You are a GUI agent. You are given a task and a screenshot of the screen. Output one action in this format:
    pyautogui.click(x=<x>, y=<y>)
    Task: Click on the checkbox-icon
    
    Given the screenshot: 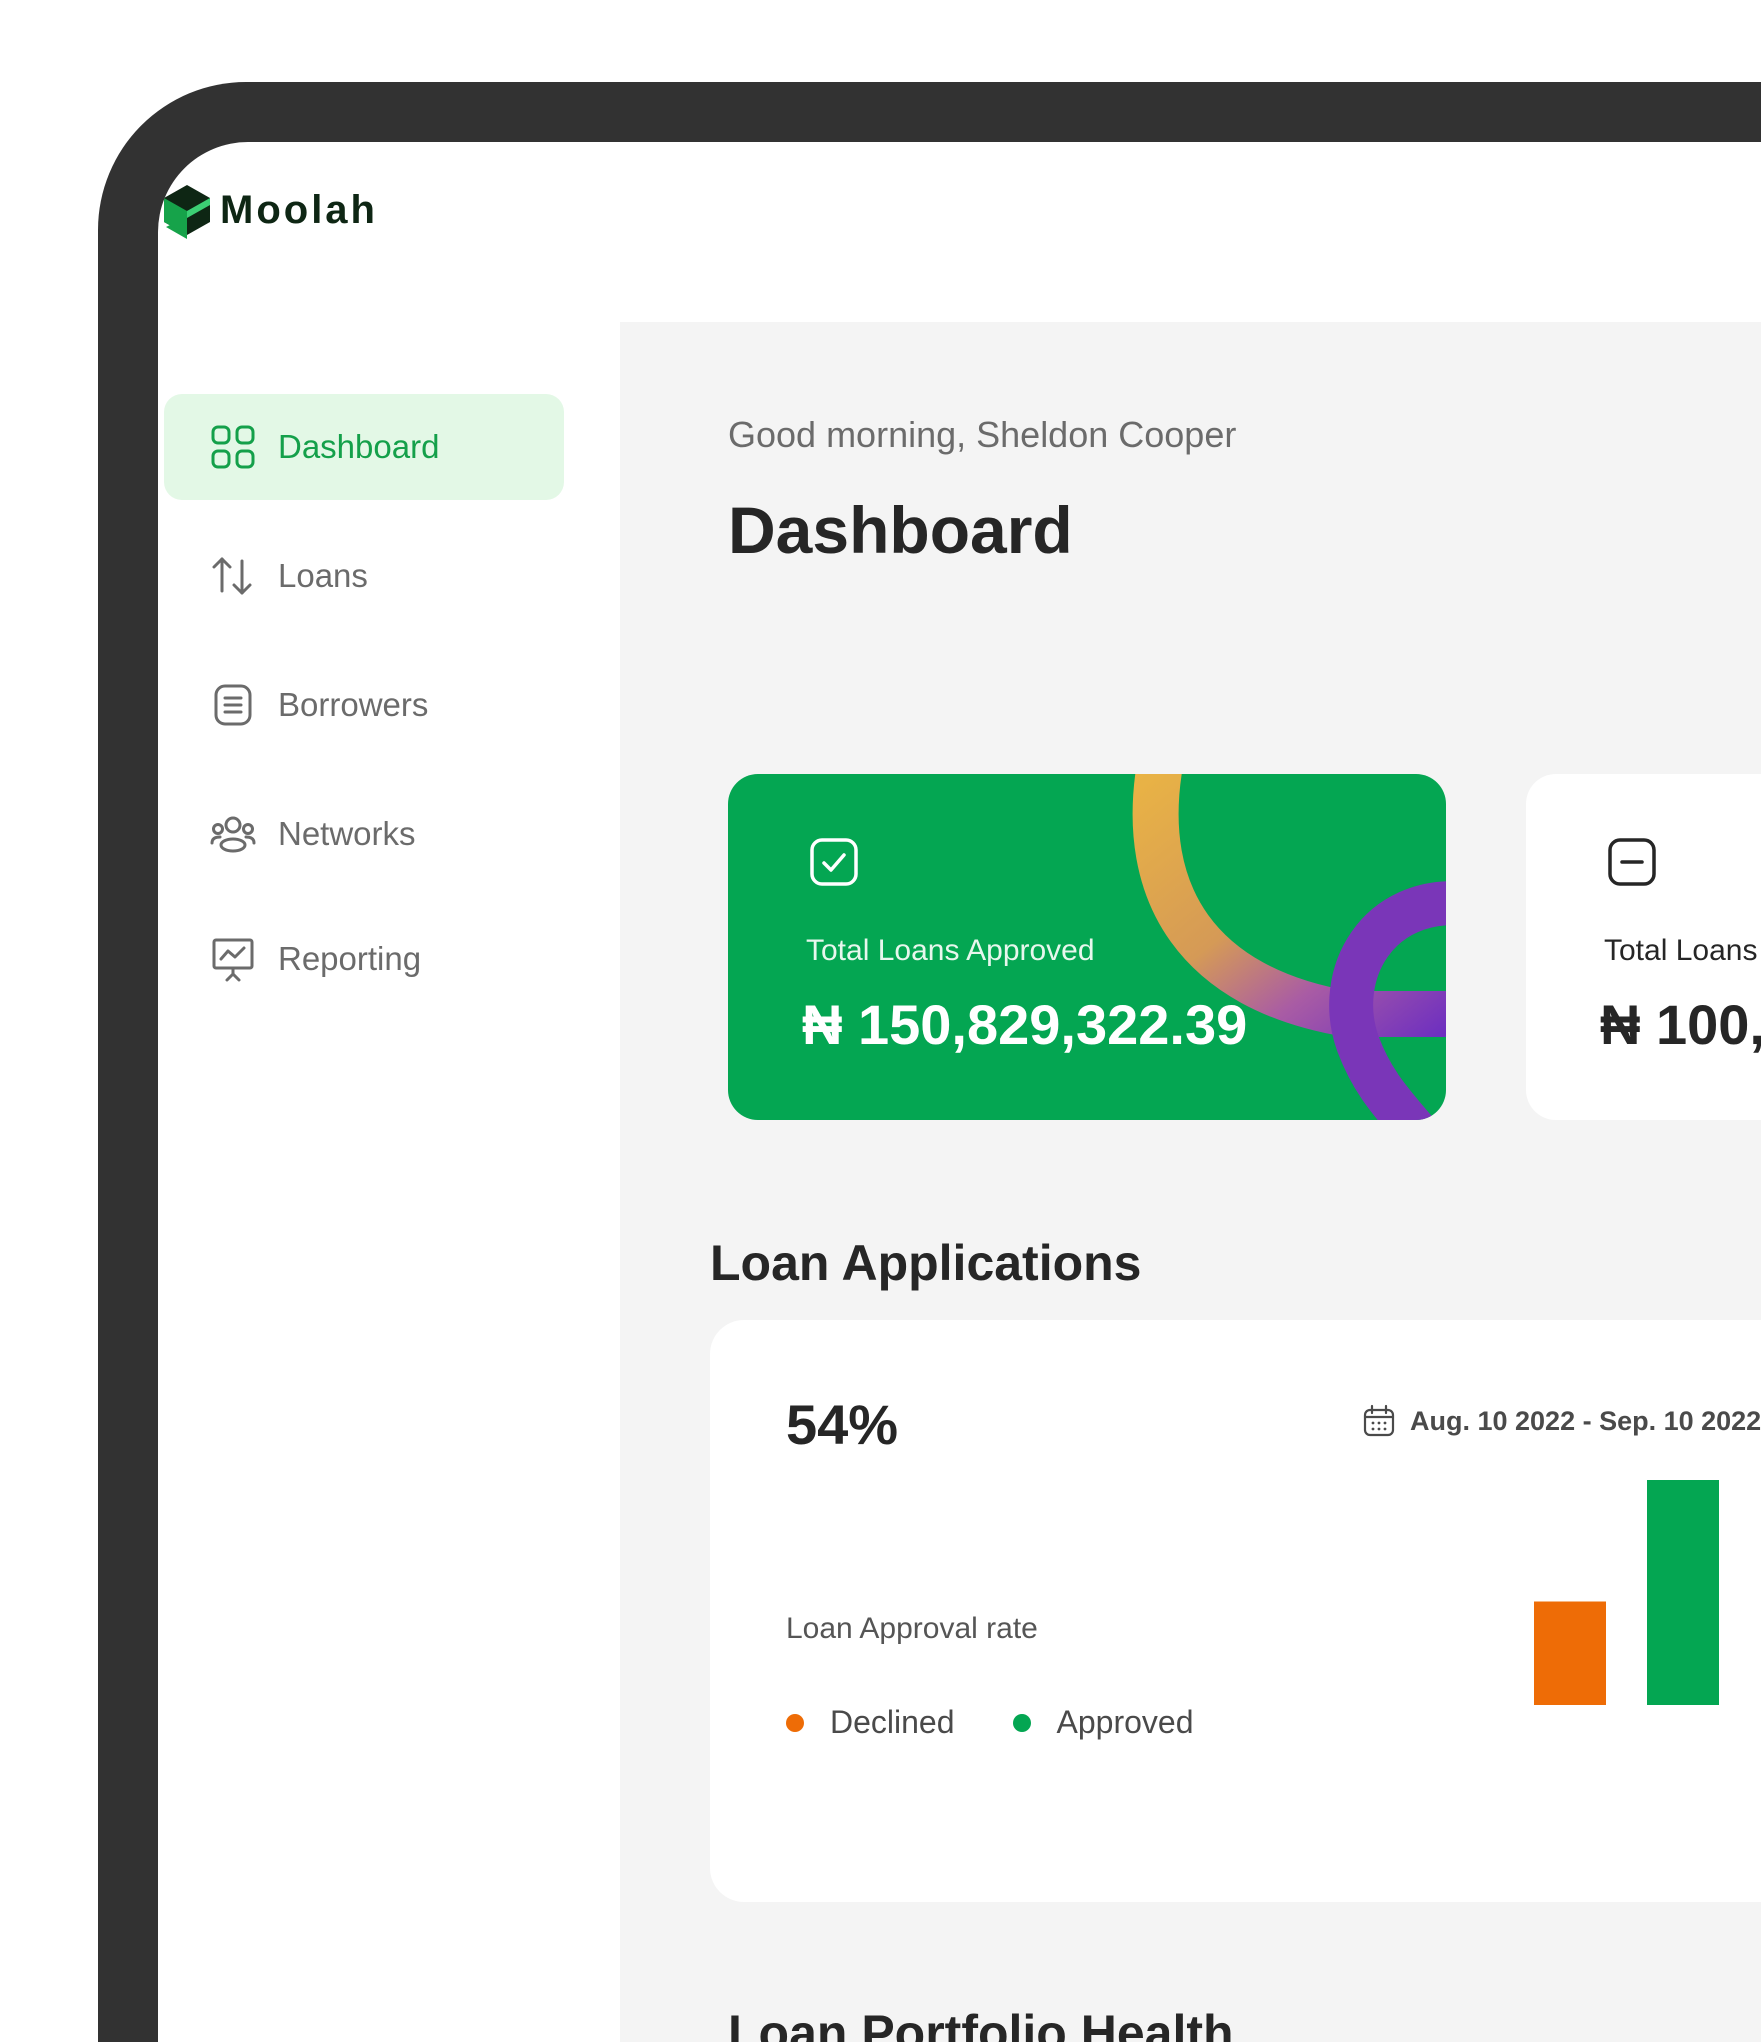 What is the action you would take?
    pyautogui.click(x=834, y=862)
    